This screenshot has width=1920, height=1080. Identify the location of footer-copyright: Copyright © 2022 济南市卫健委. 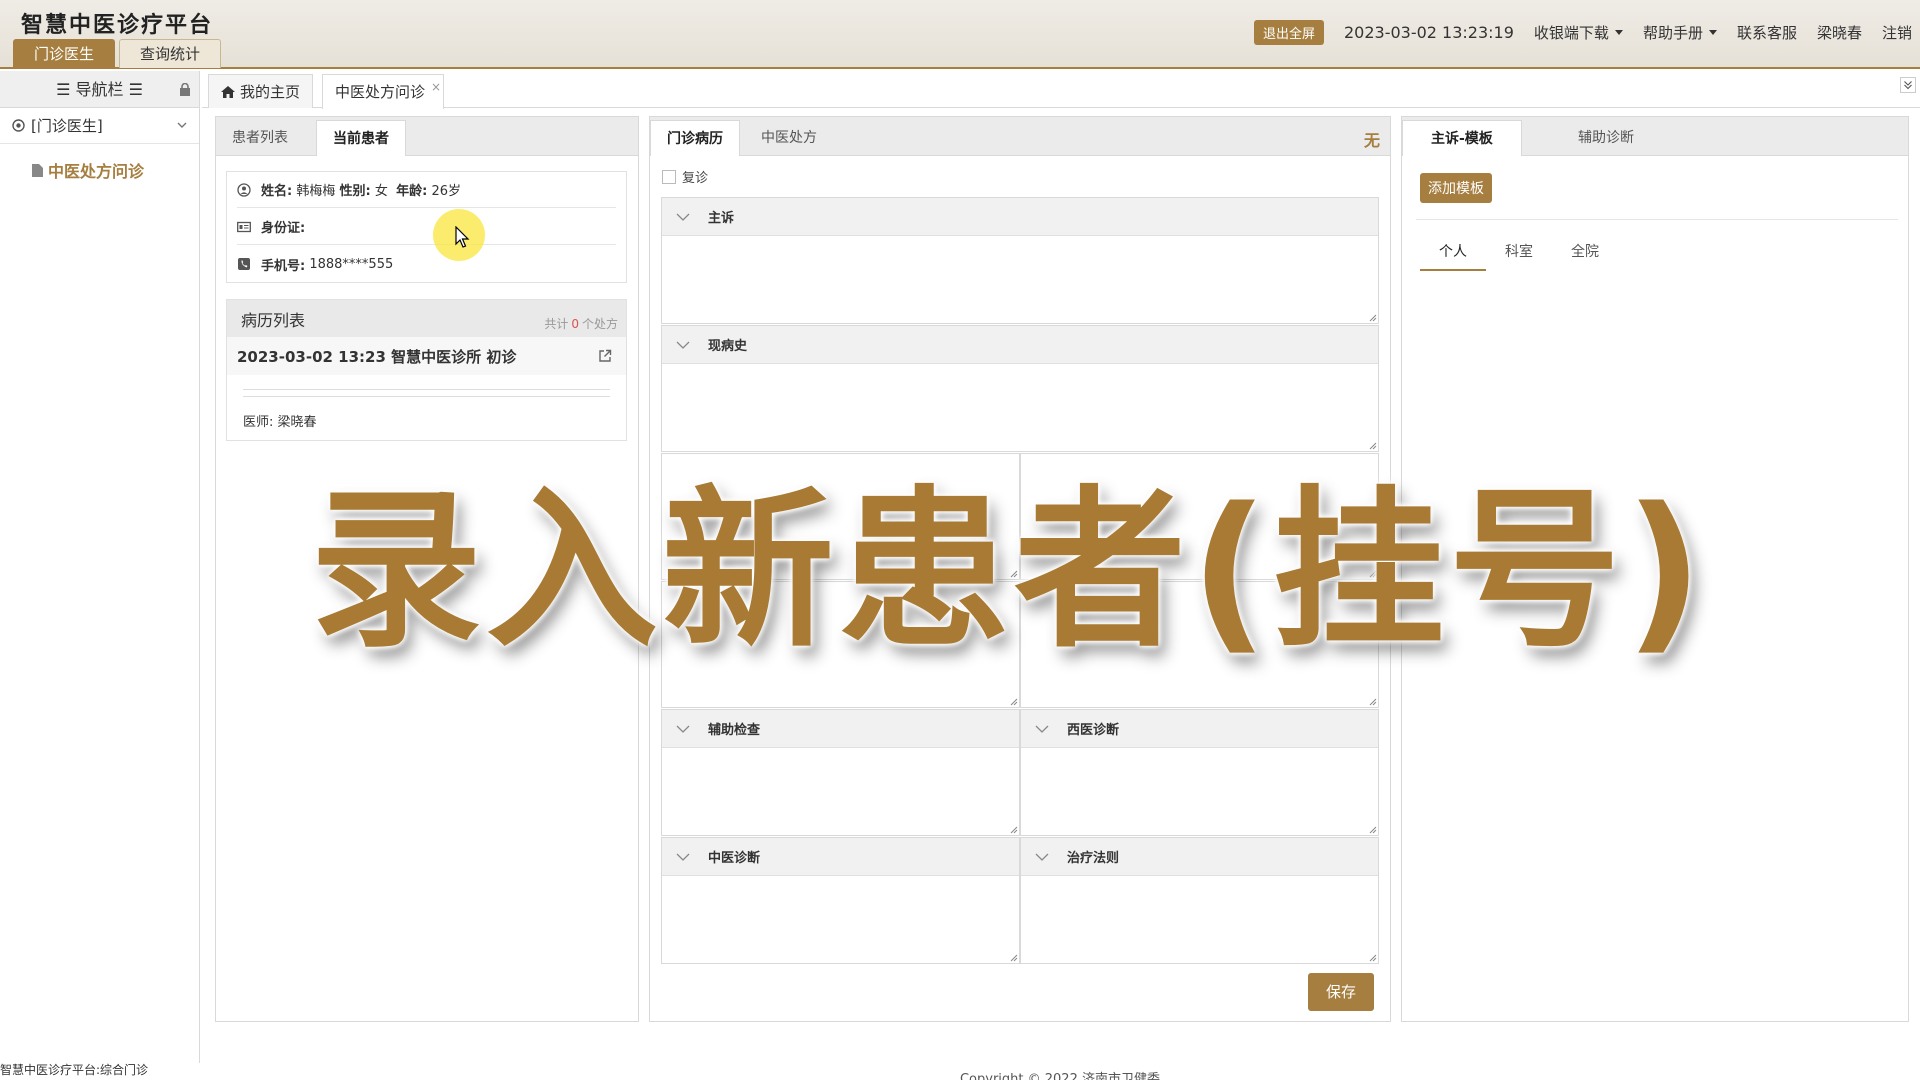
(1059, 1076).